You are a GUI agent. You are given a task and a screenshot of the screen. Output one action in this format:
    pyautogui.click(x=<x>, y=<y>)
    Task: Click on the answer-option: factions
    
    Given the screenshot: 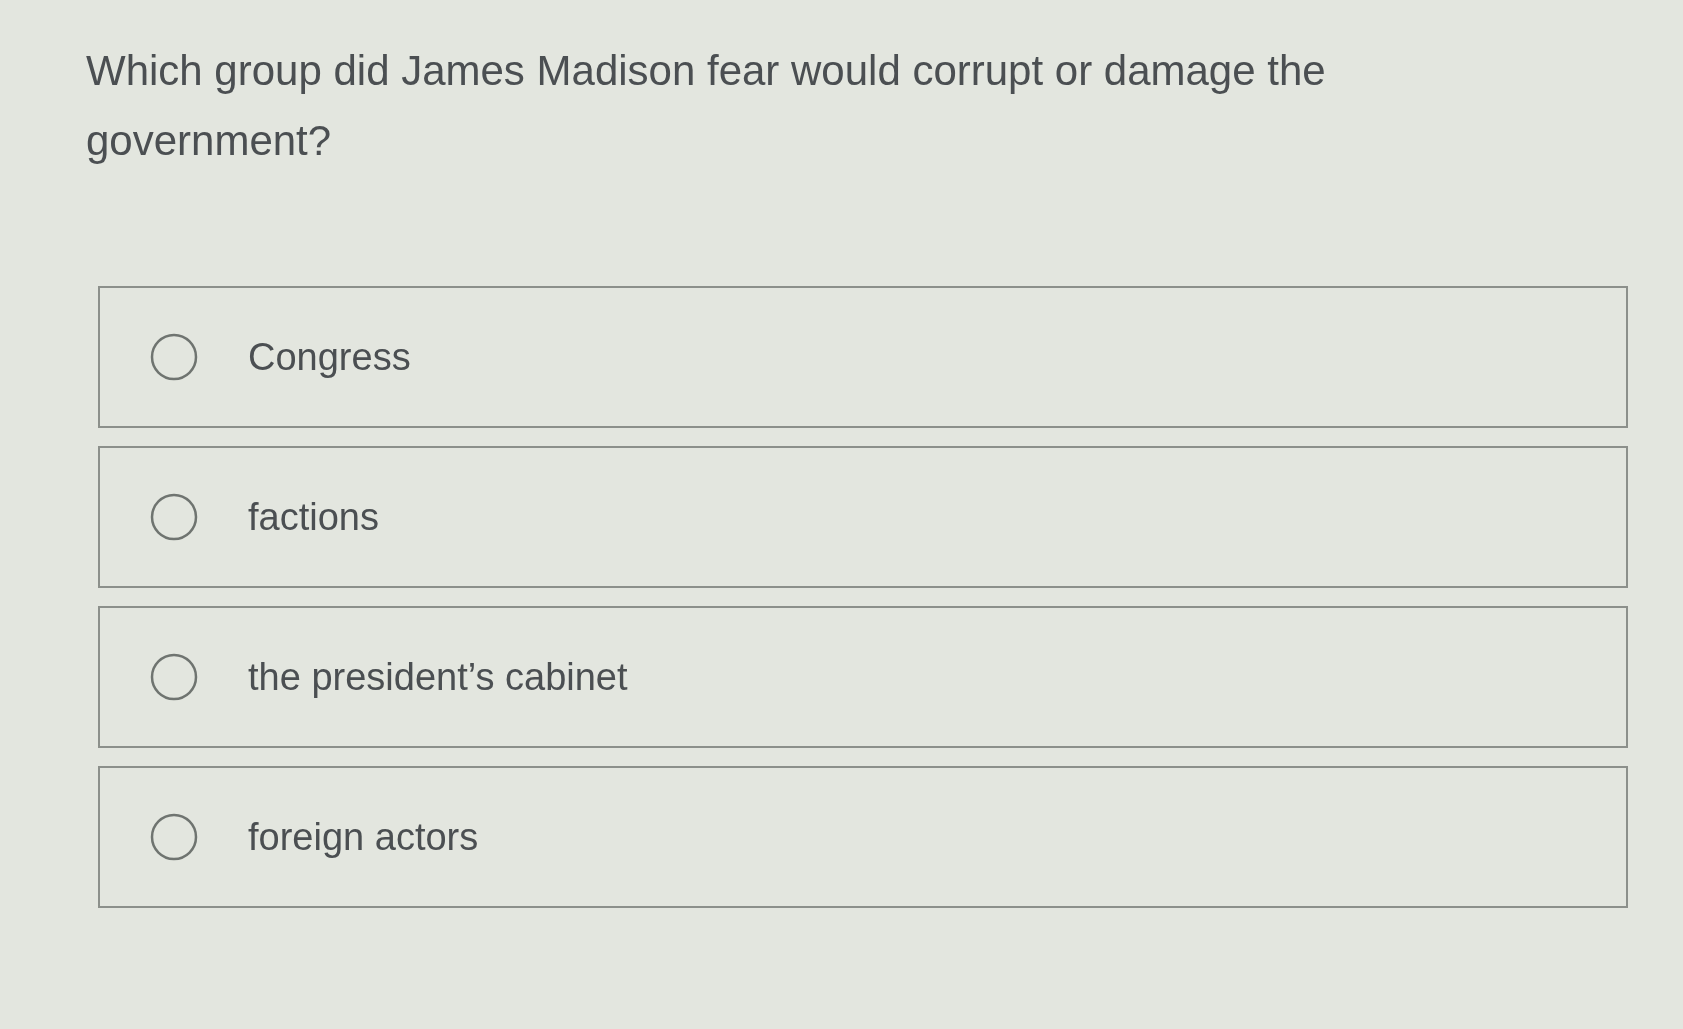 What is the action you would take?
    pyautogui.click(x=863, y=517)
    